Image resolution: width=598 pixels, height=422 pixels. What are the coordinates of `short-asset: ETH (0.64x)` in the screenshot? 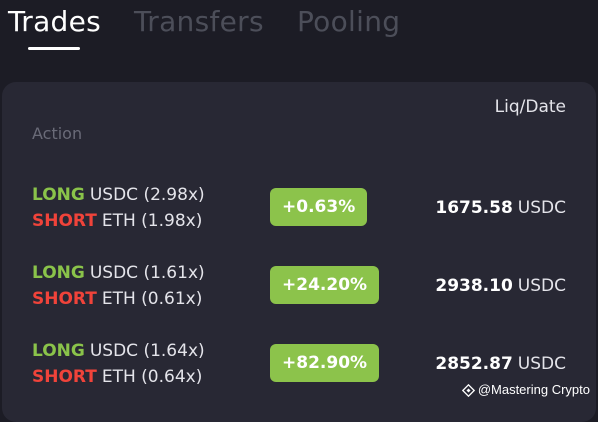 It's located at (152, 377).